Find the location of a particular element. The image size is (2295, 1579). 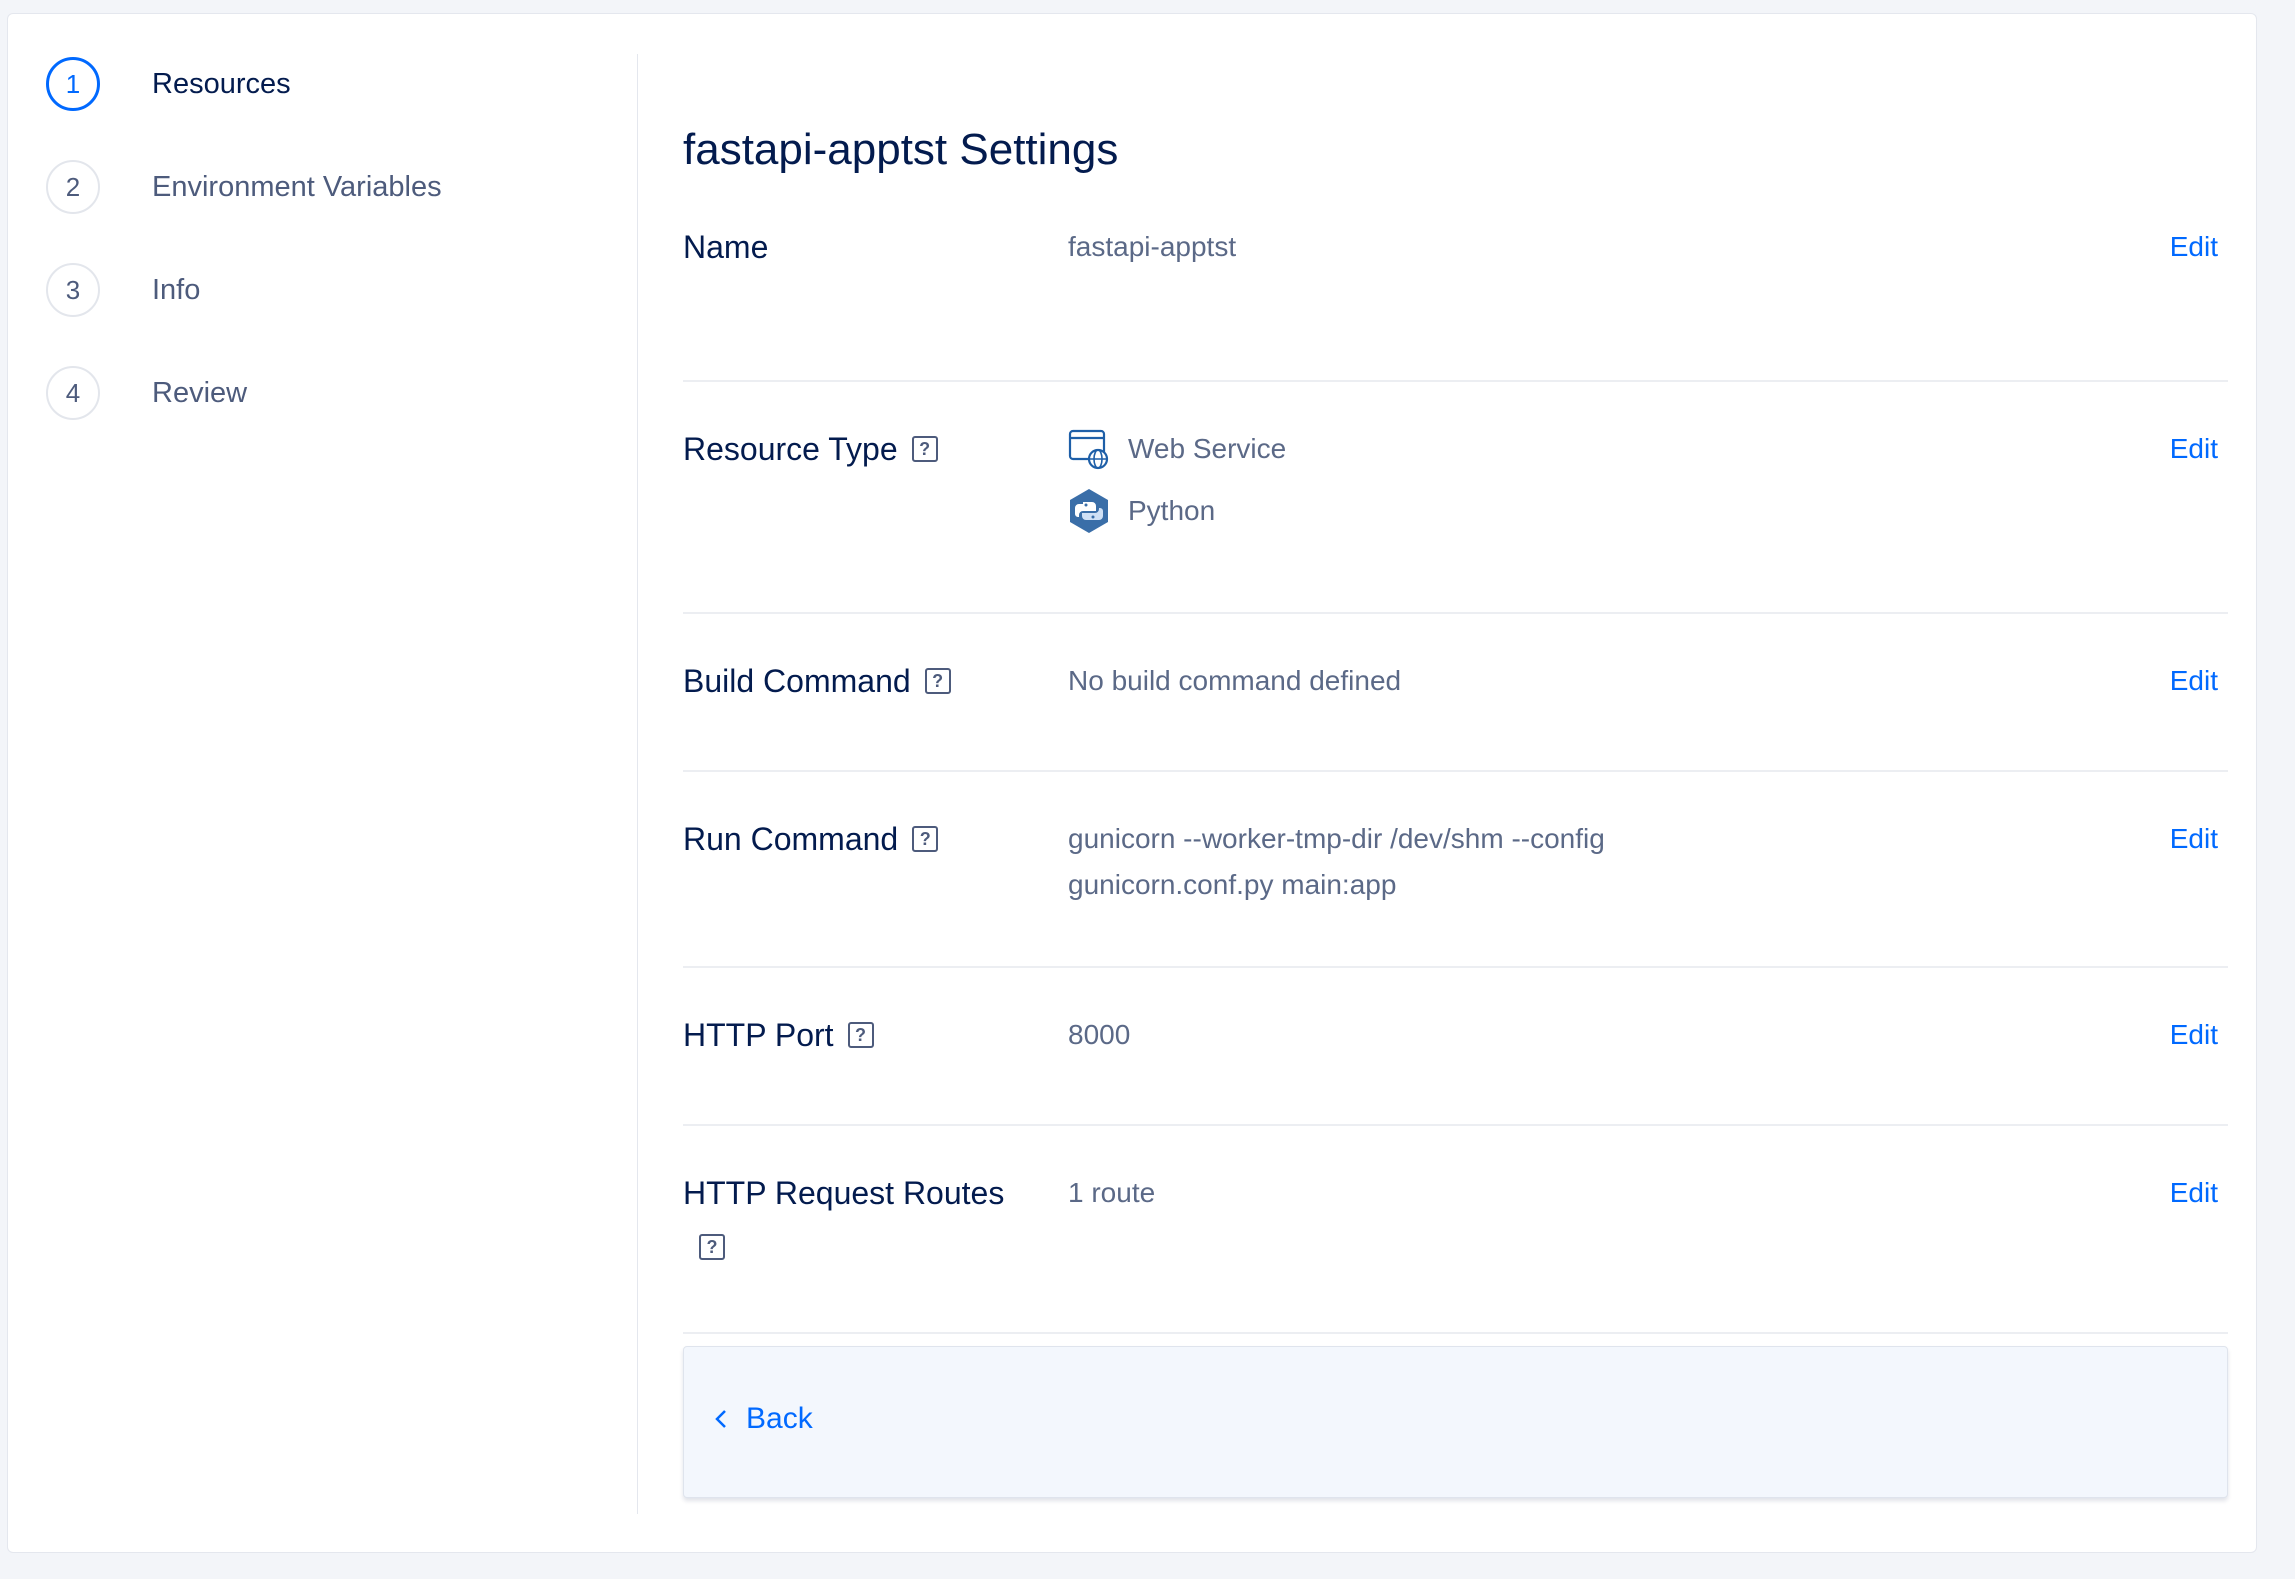

web-service-icon is located at coordinates (1088, 449).